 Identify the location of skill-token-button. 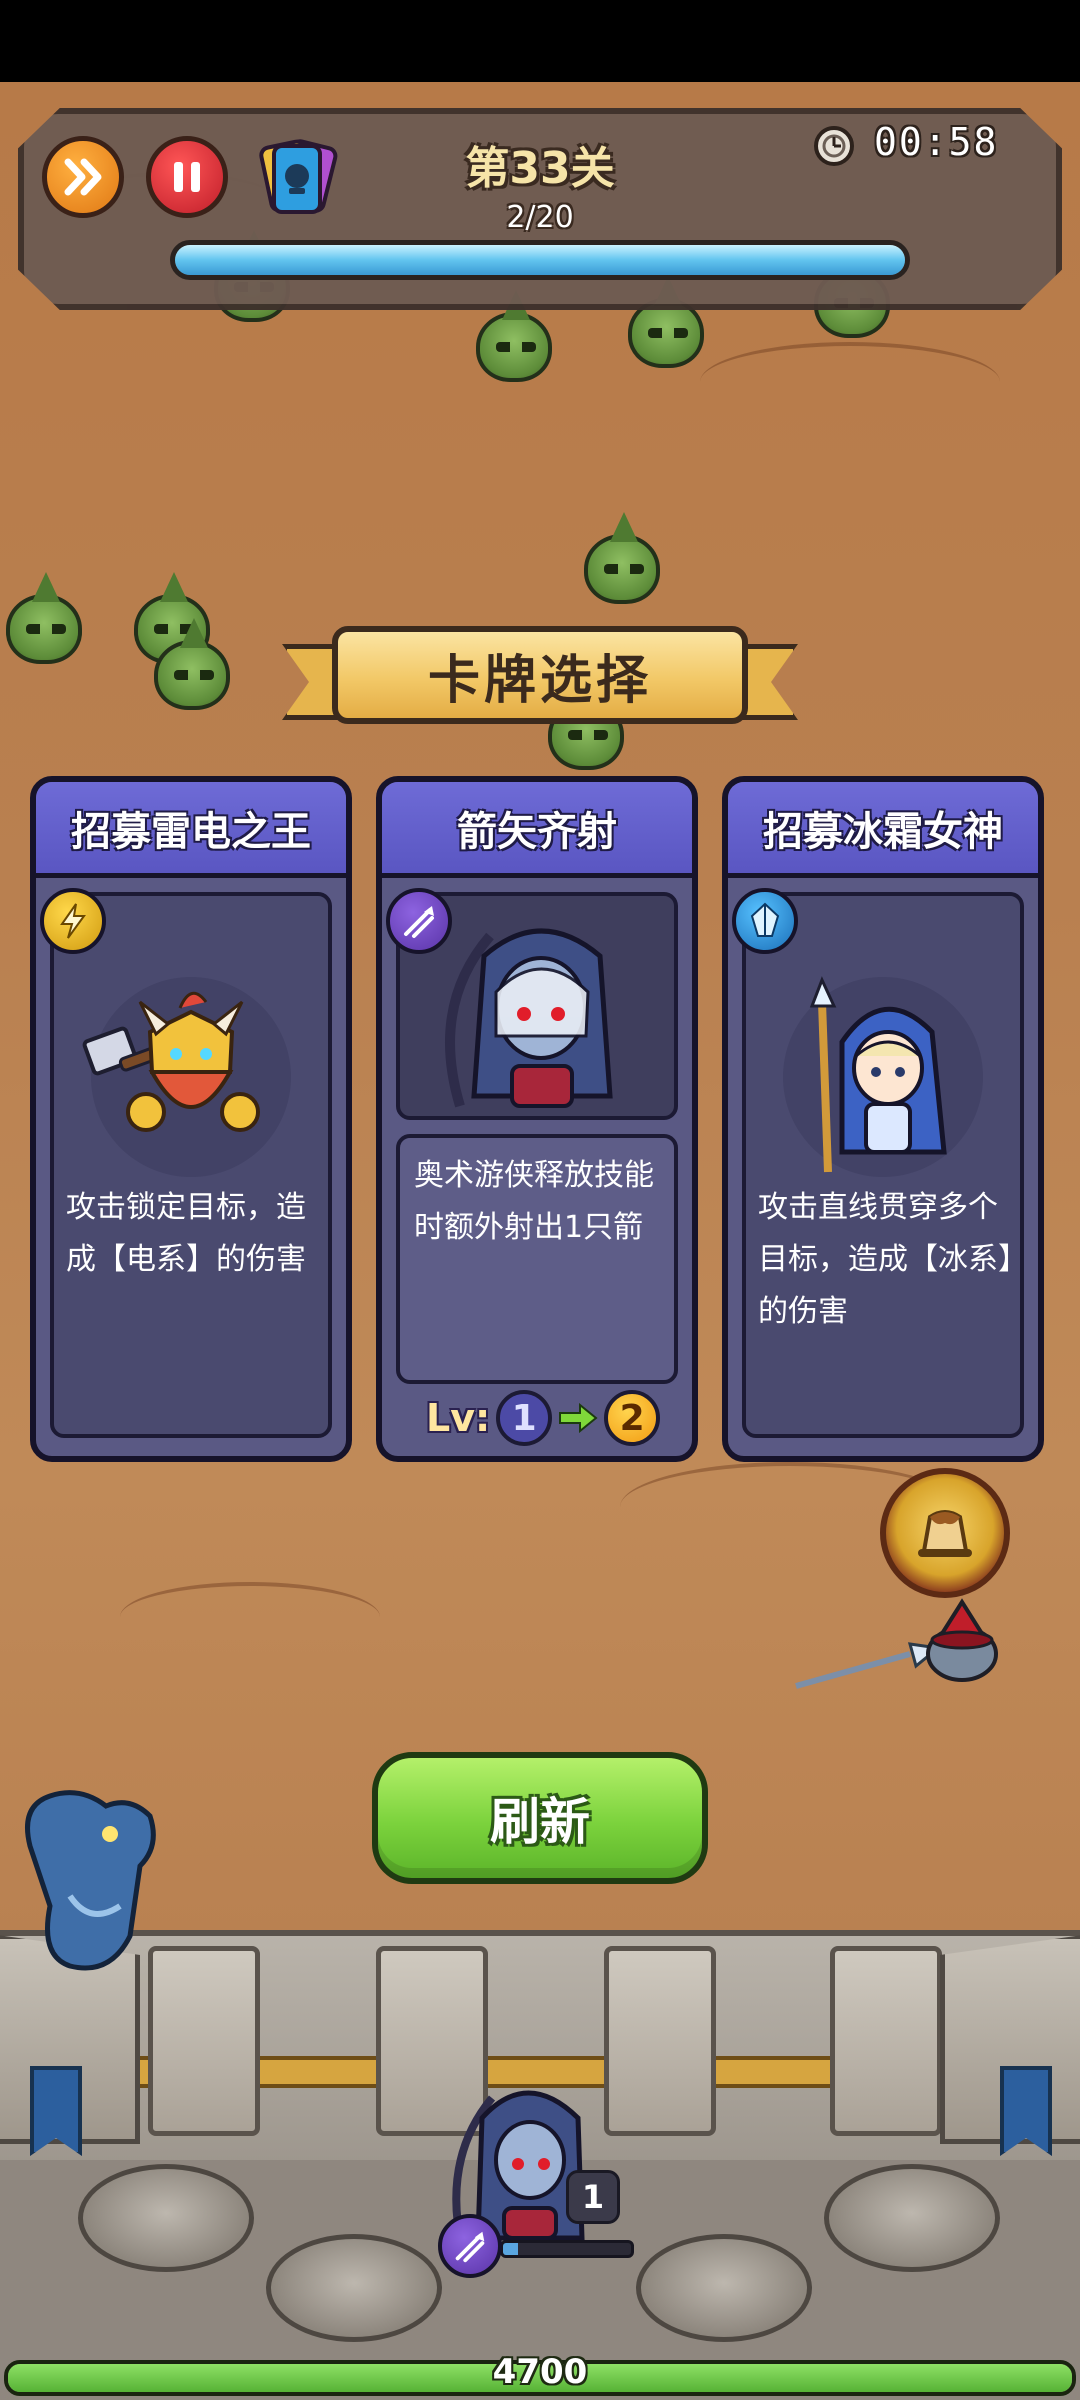
(945, 1533).